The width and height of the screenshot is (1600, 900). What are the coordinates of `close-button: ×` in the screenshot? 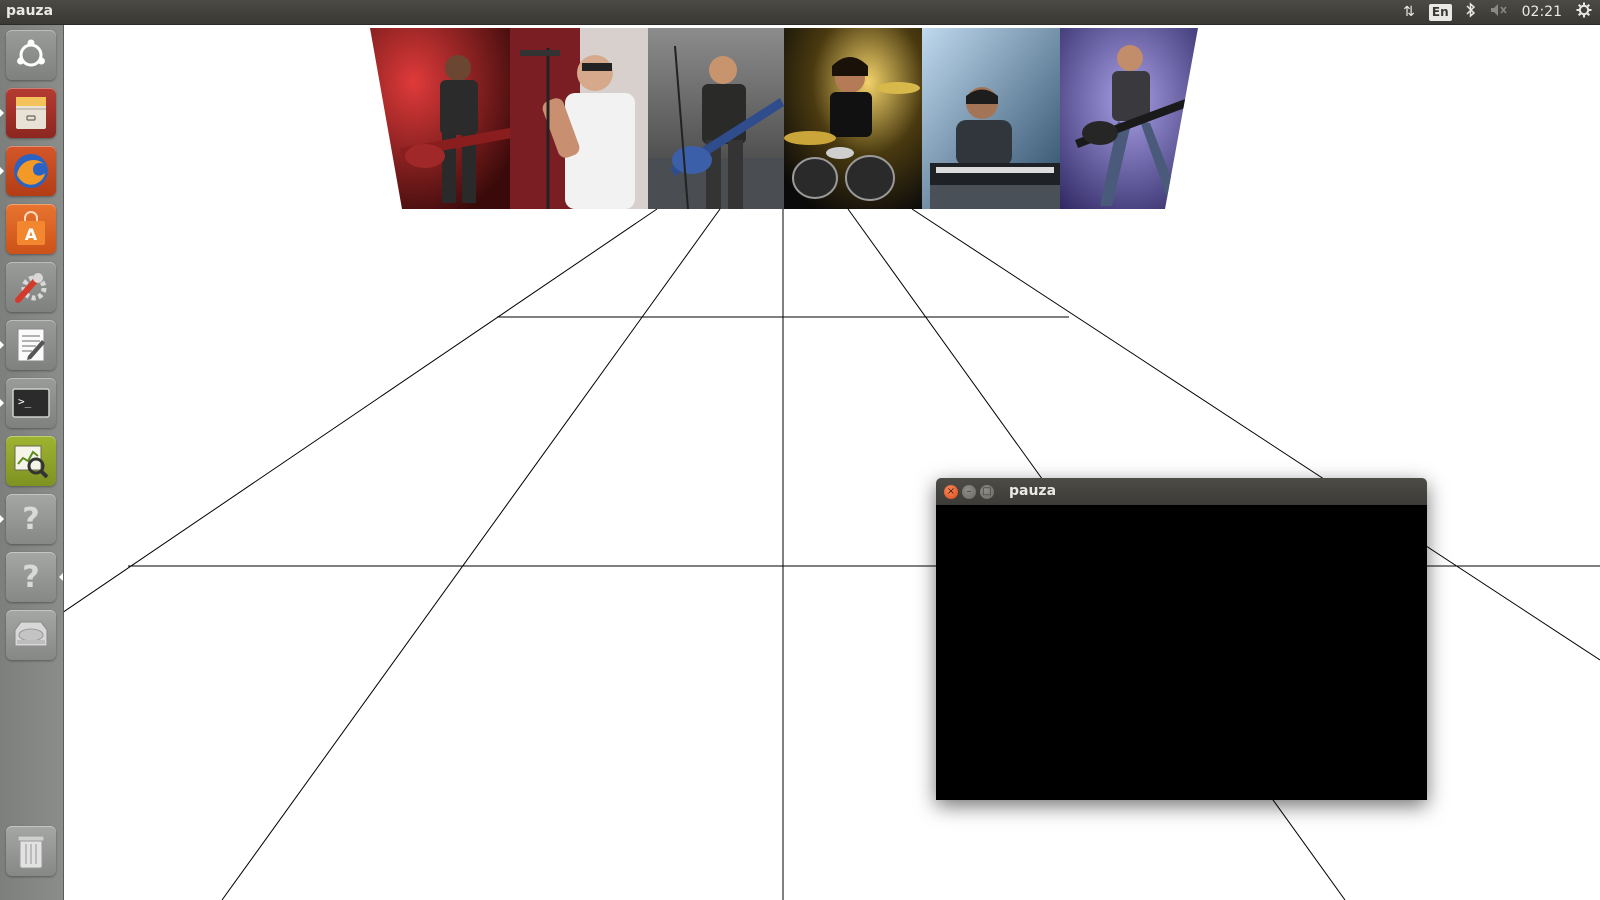 It's located at (951, 492).